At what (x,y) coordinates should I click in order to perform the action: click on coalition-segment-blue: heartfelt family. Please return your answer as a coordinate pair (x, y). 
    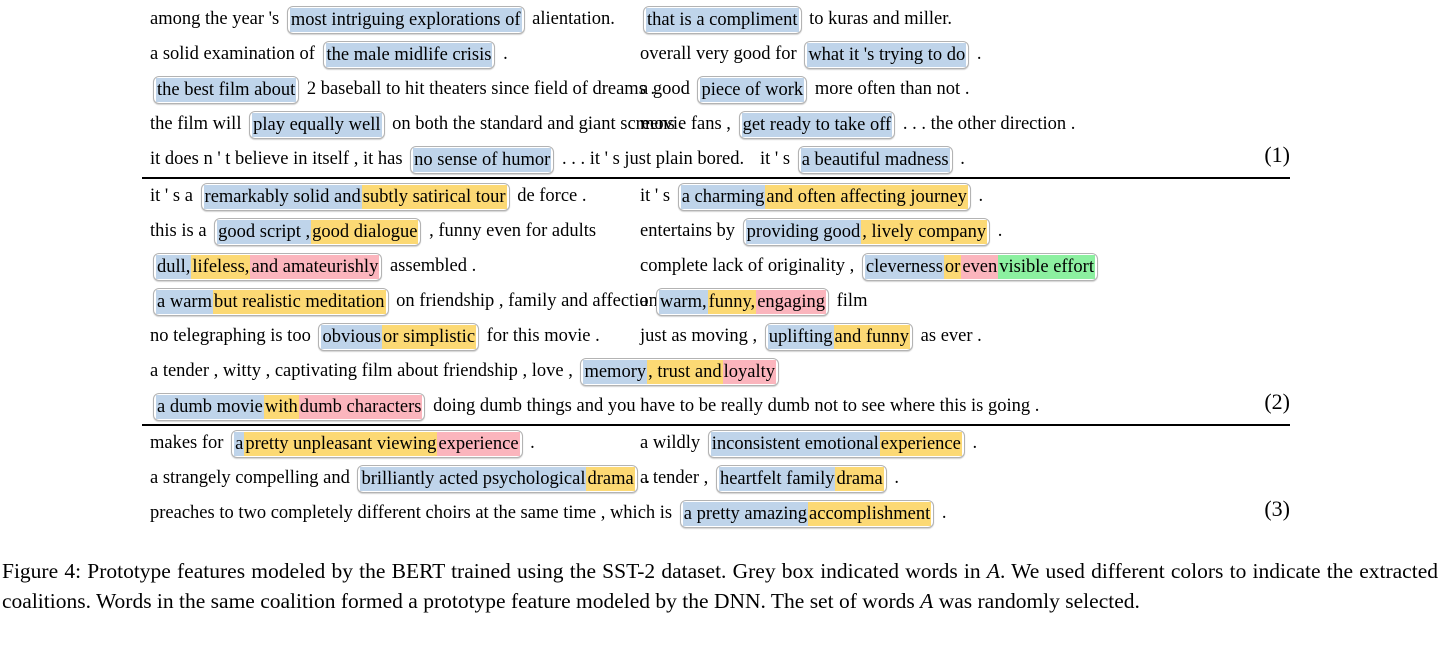
    Looking at the image, I should click on (777, 478).